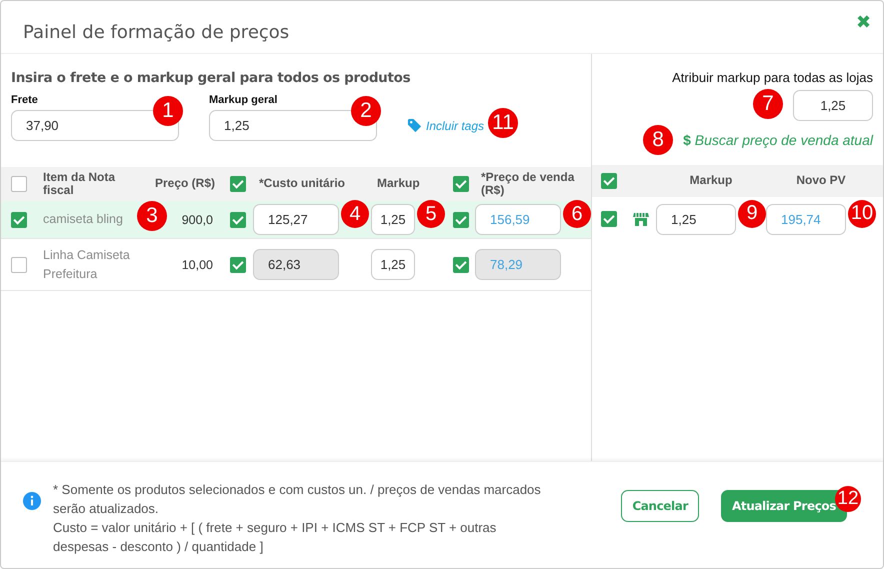  Describe the element at coordinates (833, 105) in the screenshot. I see `all-stores-markup-input: 1,25` at that location.